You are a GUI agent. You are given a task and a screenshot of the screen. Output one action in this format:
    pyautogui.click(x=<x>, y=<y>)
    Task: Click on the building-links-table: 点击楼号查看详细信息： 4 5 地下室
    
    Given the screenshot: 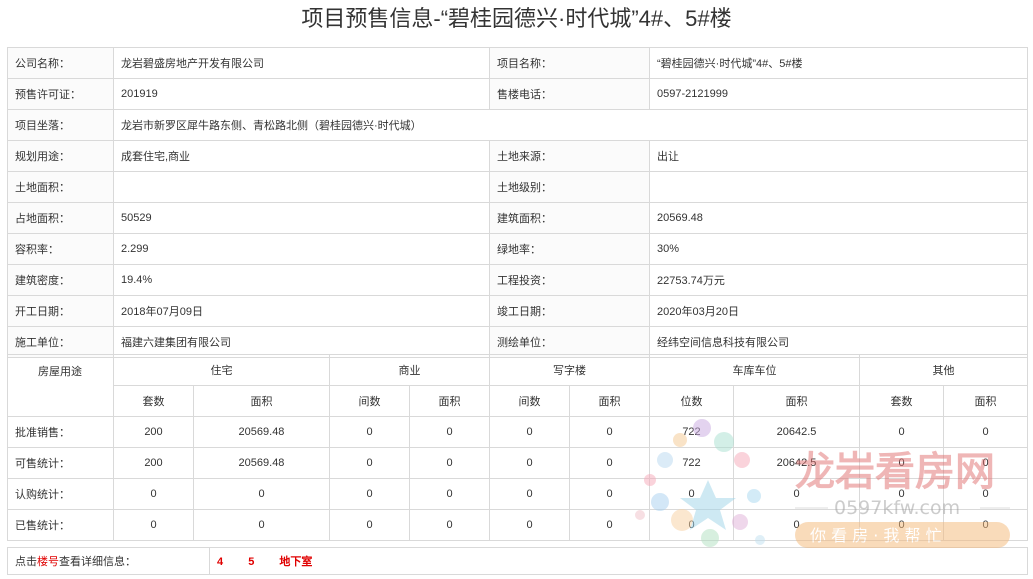 What is the action you would take?
    pyautogui.click(x=517, y=561)
    